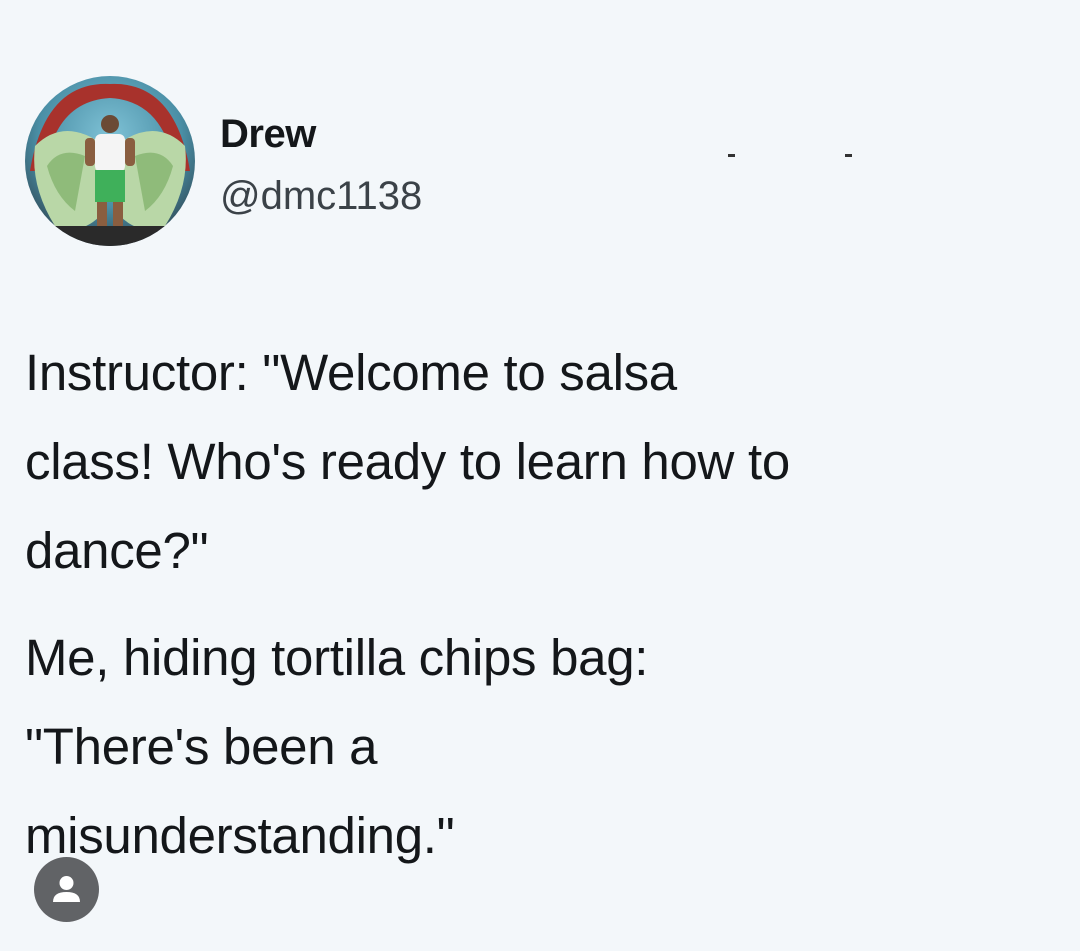 This screenshot has height=951, width=1080. I want to click on profile-photo-icon, so click(110, 161).